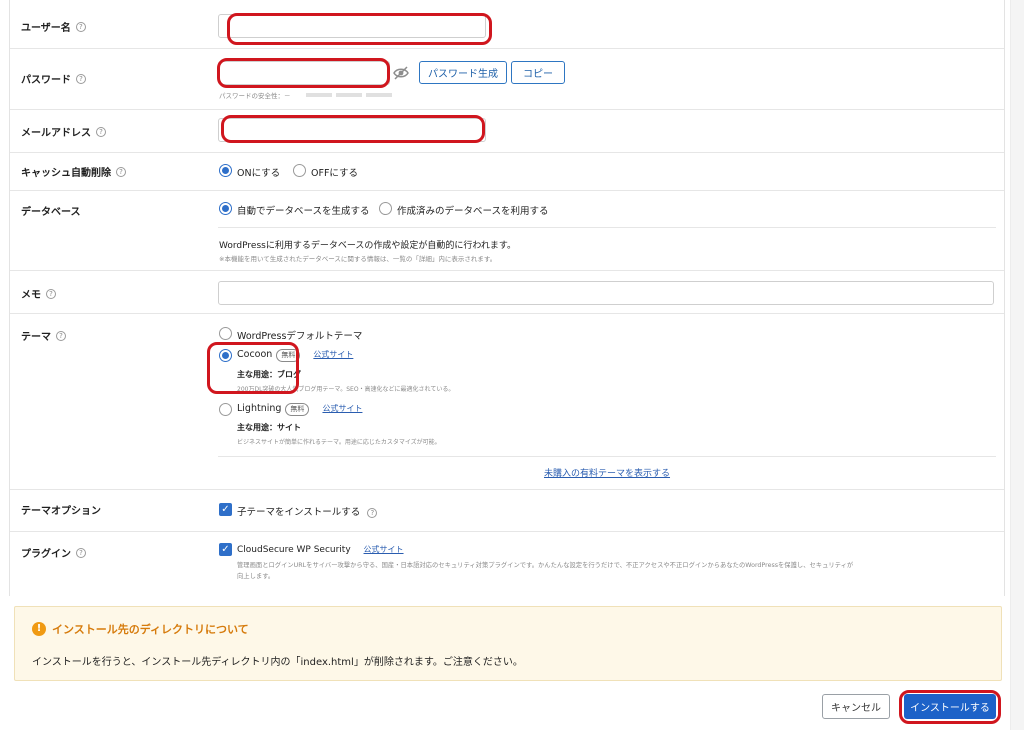 This screenshot has height=730, width=1024. Describe the element at coordinates (607, 456) in the screenshot. I see `theme-divider` at that location.